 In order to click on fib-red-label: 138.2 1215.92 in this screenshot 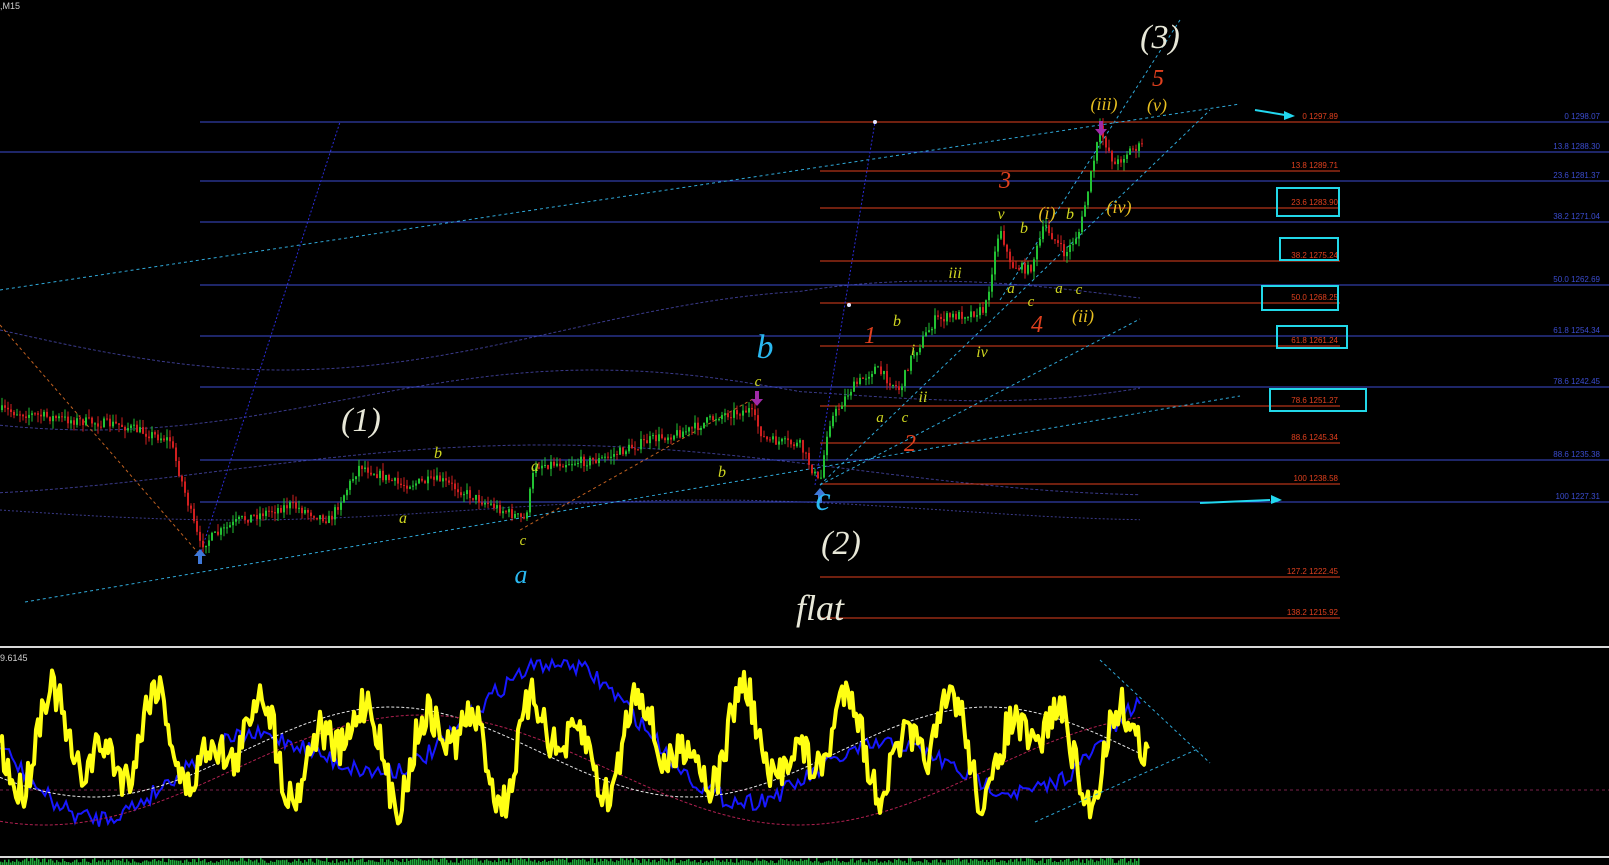, I will do `click(1313, 612)`.